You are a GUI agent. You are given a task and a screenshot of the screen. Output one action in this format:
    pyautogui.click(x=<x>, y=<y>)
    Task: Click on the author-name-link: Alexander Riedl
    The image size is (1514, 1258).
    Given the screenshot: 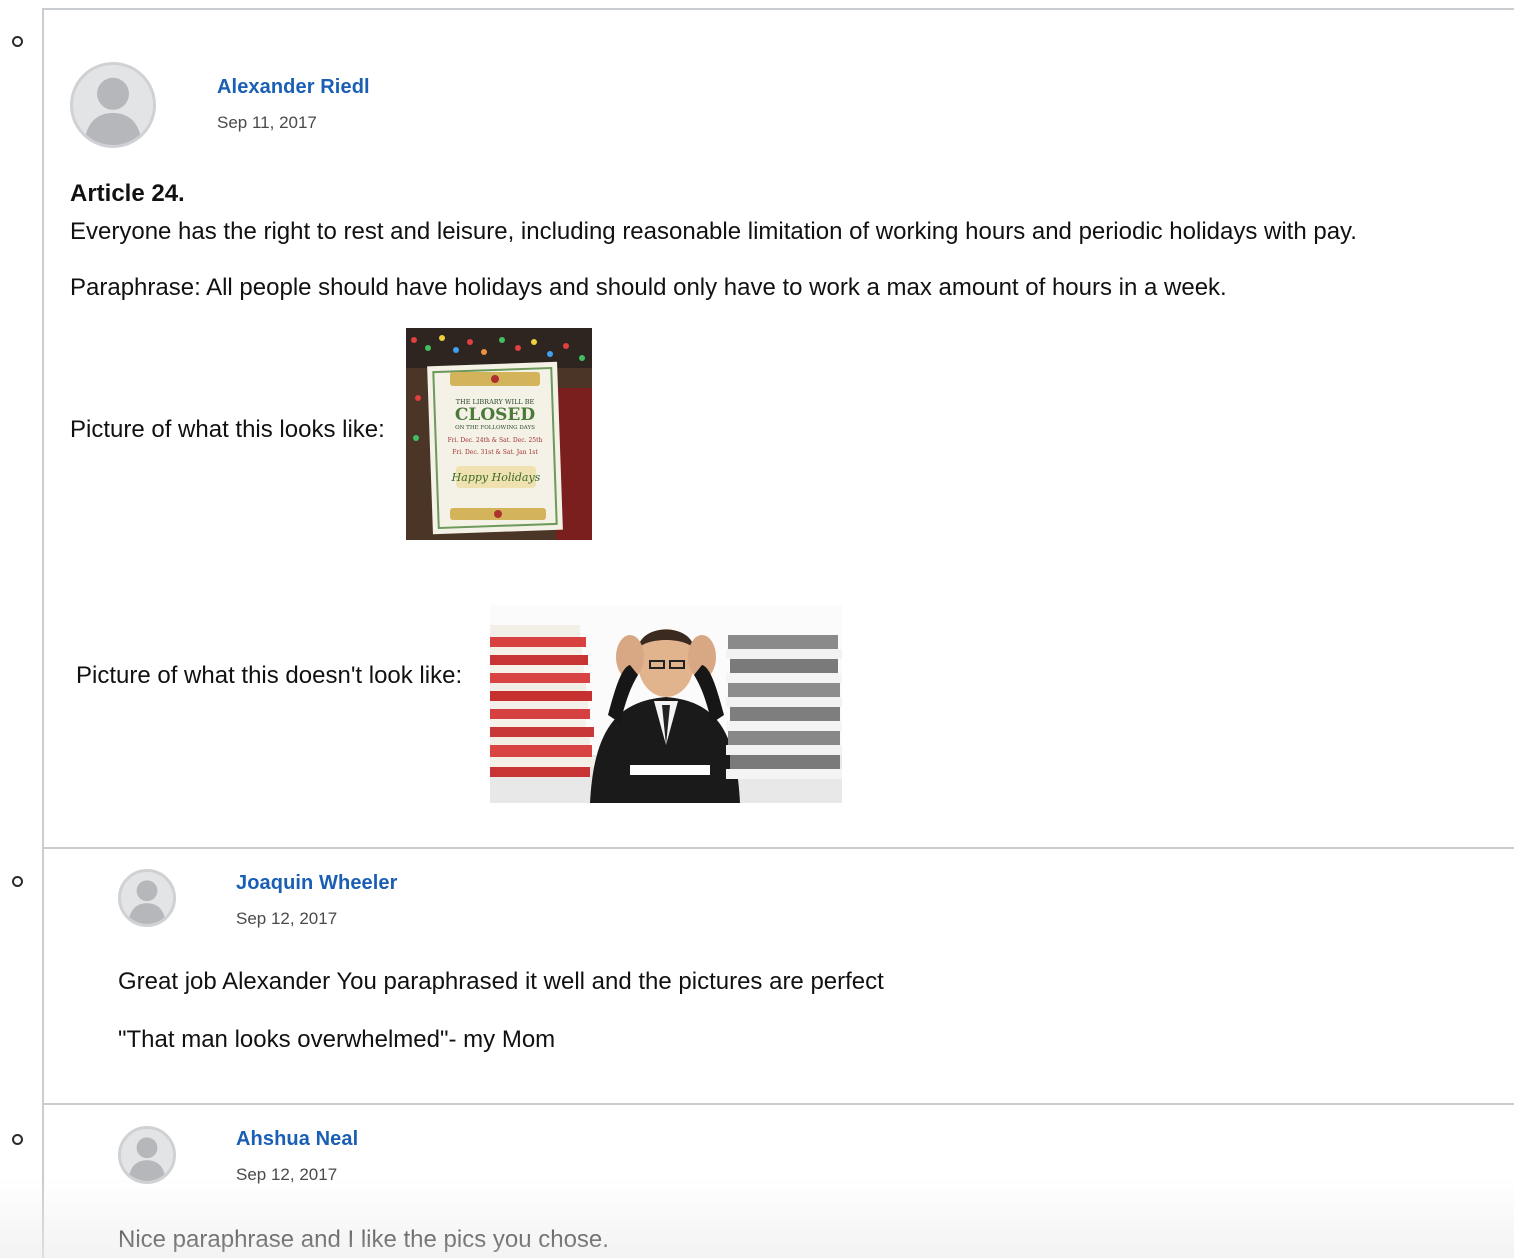 What is the action you would take?
    pyautogui.click(x=293, y=87)
    